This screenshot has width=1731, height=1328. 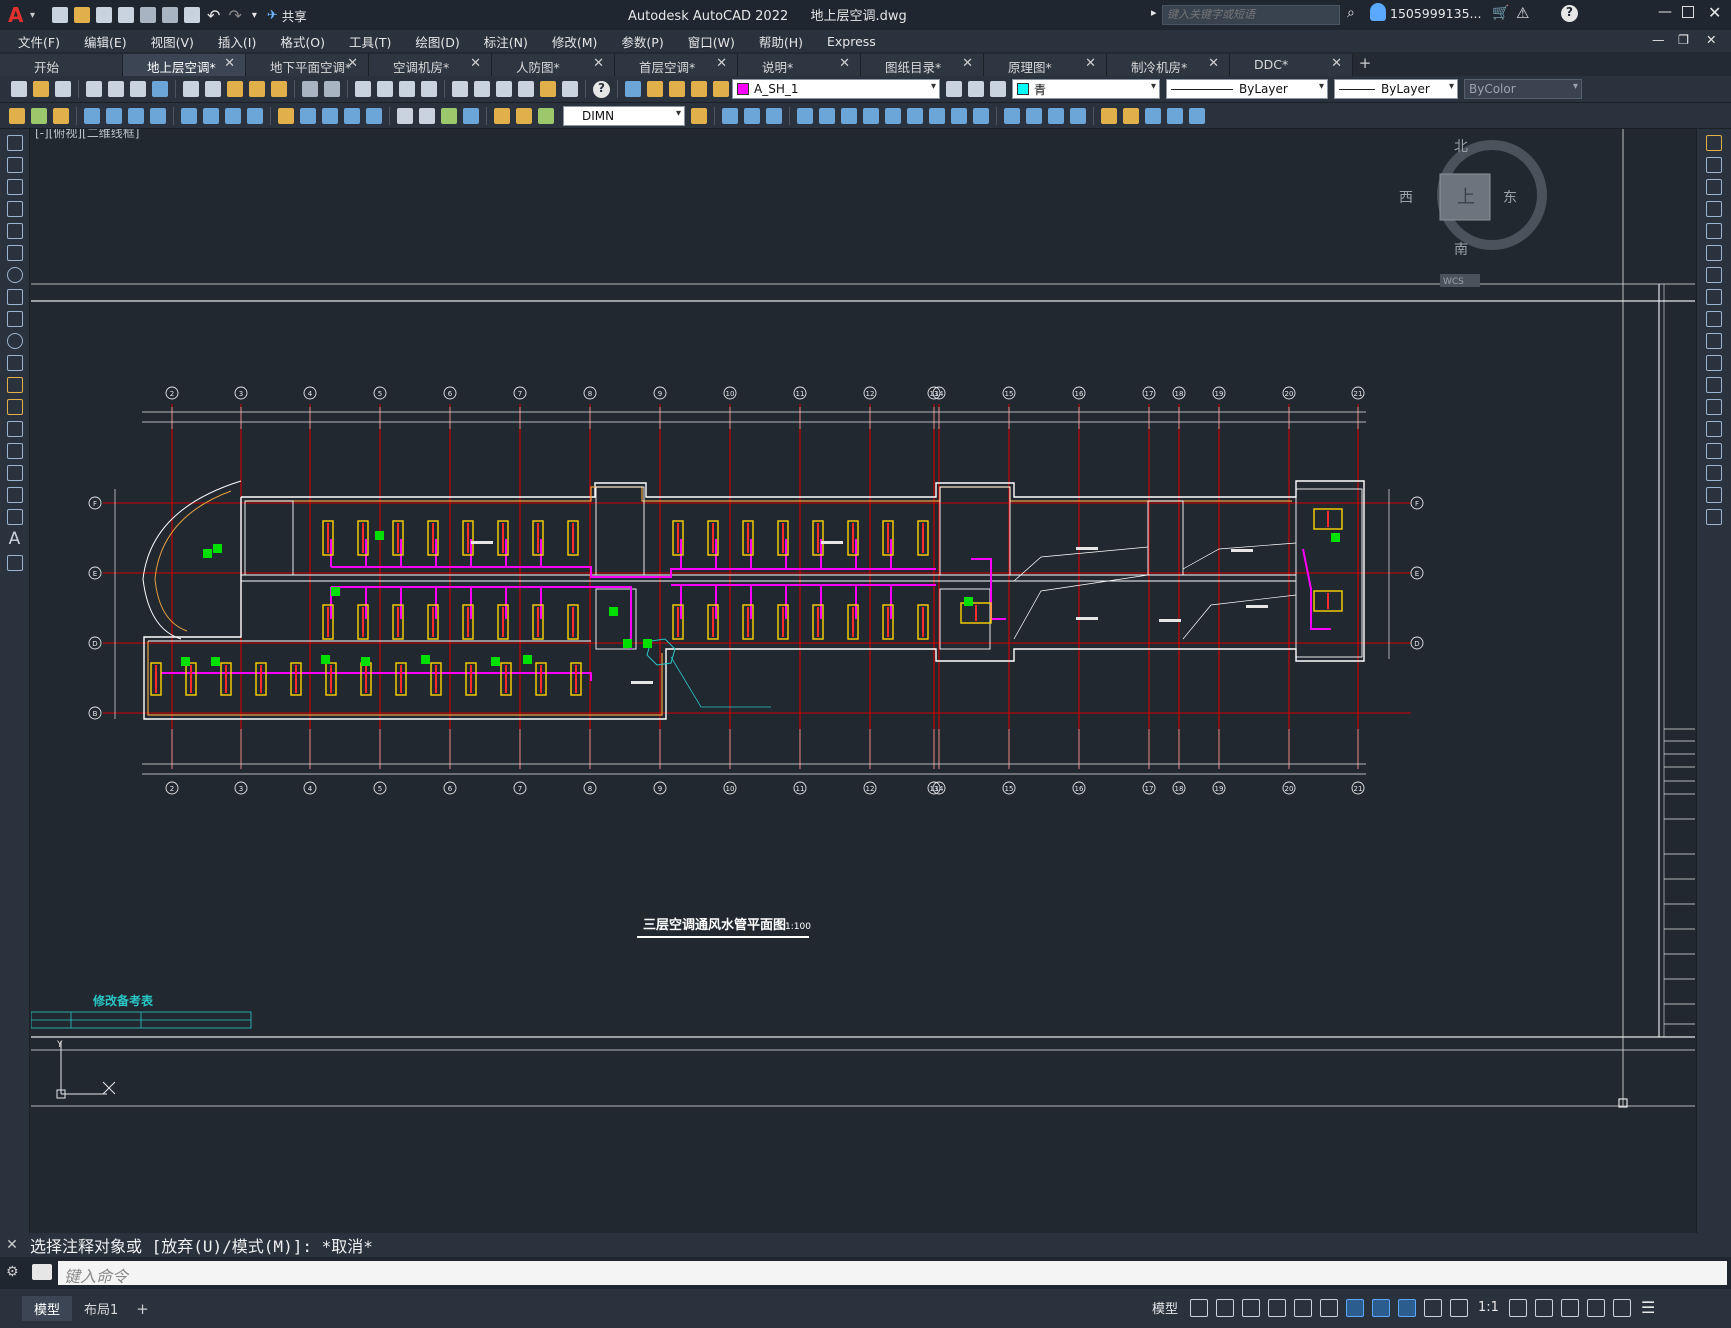 What do you see at coordinates (1714, 495) in the screenshot?
I see `blend-curves-icon` at bounding box center [1714, 495].